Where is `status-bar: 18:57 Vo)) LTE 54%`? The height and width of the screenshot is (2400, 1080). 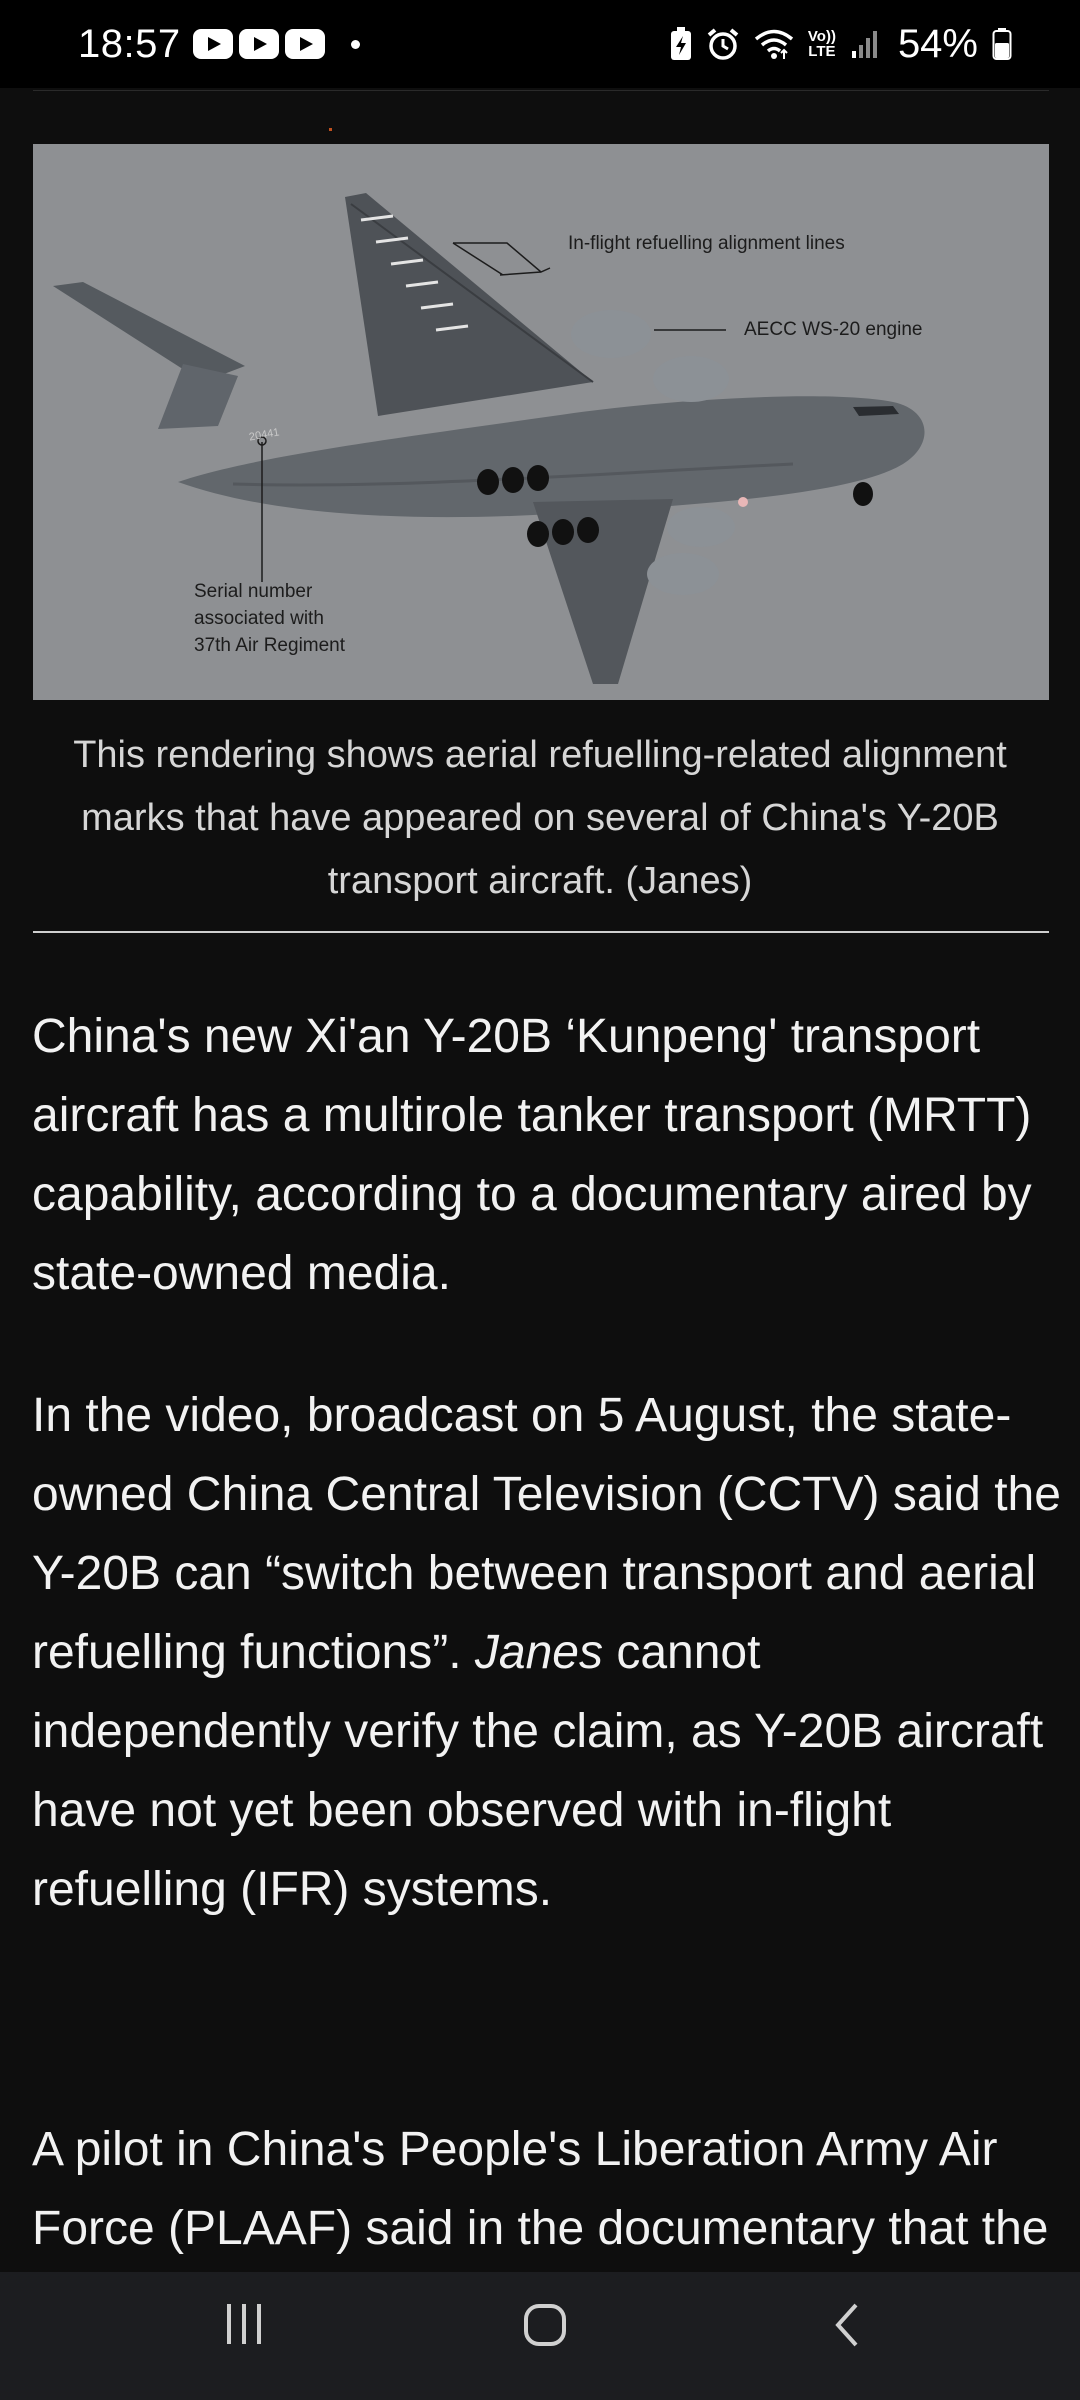
status-bar: 18:57 Vo)) LTE 54% is located at coordinates (540, 44).